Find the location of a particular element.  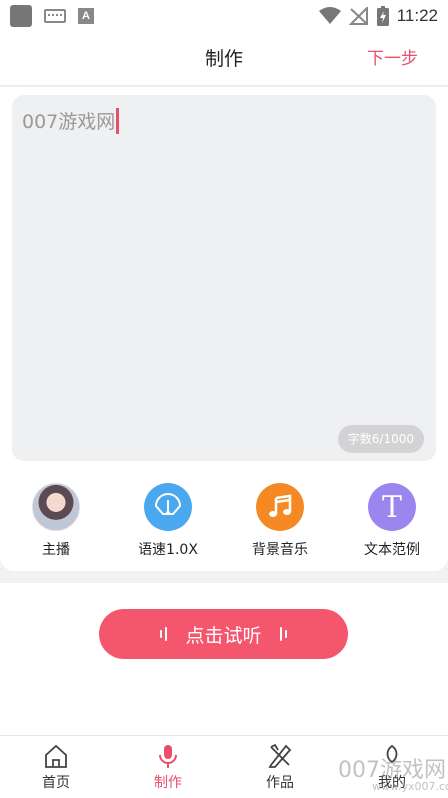

status-time: 11:22 is located at coordinates (417, 15).